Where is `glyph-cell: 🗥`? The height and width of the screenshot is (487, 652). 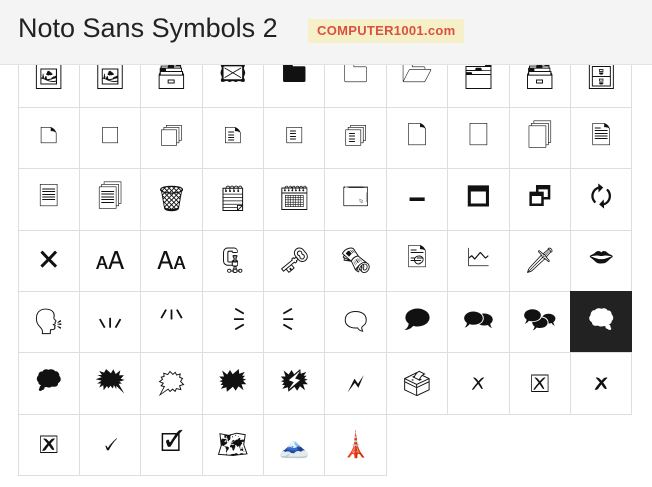 glyph-cell: 🗥 is located at coordinates (171, 322).